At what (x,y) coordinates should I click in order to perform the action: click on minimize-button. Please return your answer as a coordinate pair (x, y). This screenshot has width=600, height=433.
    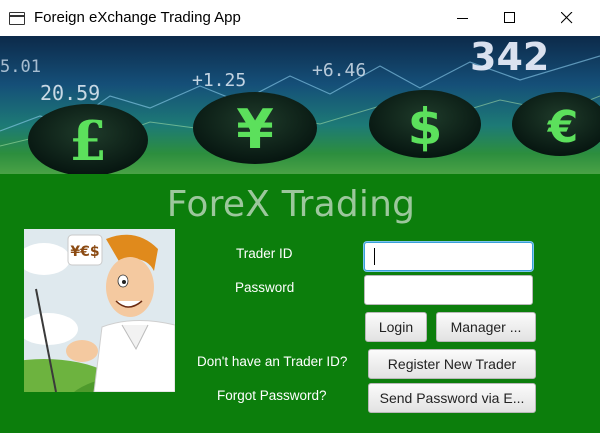
    Looking at the image, I should click on (463, 18).